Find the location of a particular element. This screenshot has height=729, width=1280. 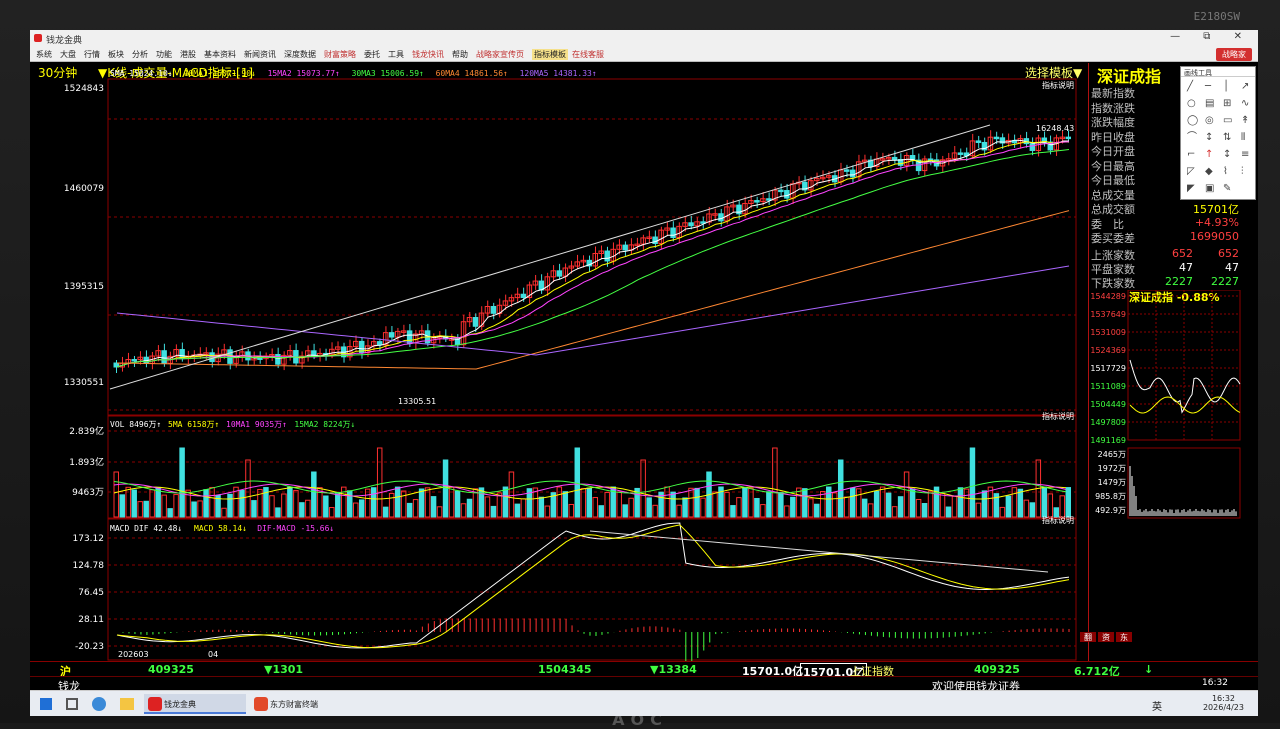

menu-item: 在线客服 is located at coordinates (588, 54).